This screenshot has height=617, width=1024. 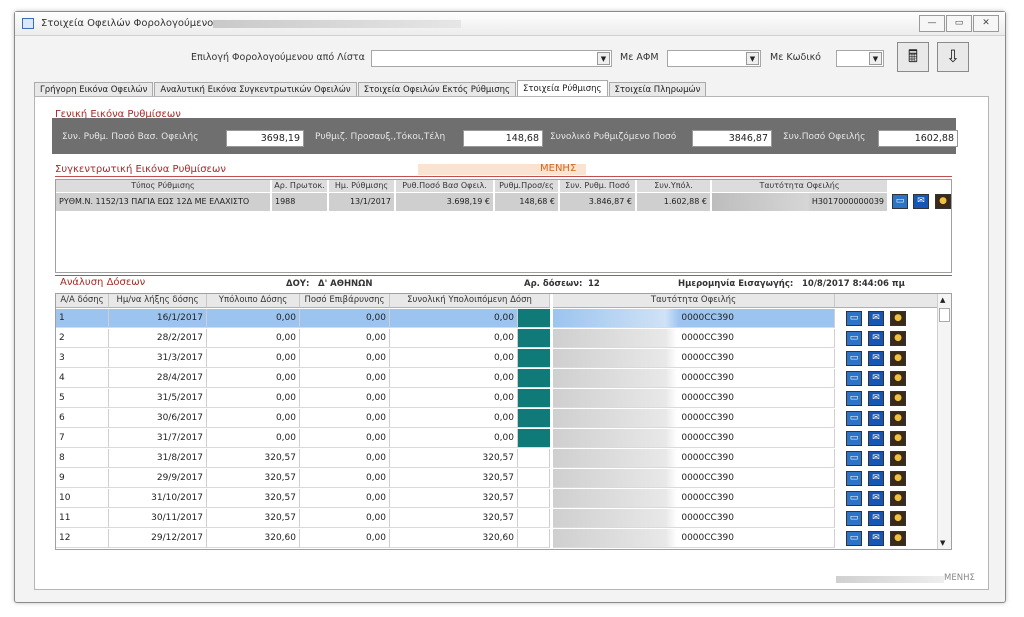 What do you see at coordinates (82, 458) in the screenshot?
I see `row-number: 8` at bounding box center [82, 458].